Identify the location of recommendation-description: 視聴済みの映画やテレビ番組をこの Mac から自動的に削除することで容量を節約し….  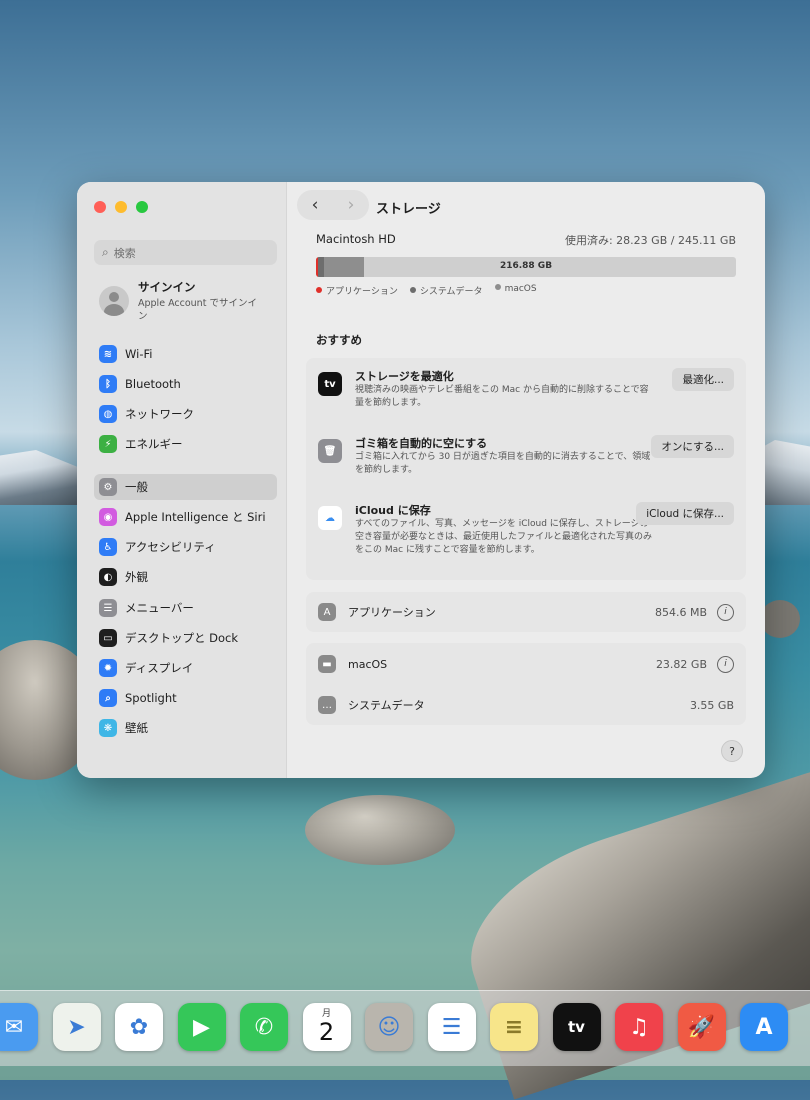
(502, 396).